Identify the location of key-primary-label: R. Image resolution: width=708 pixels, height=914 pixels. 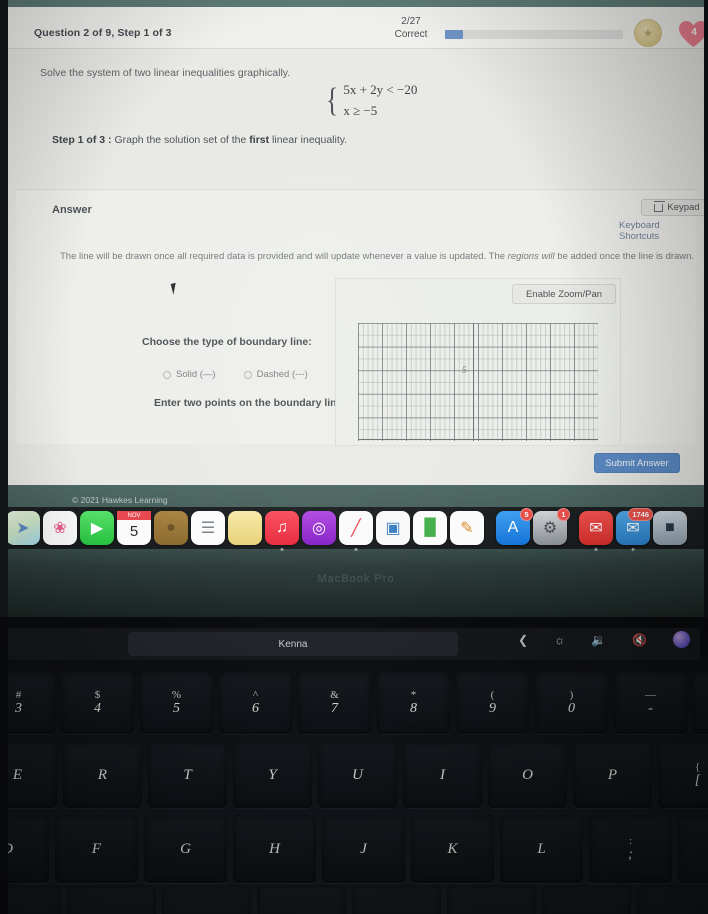
(102, 775).